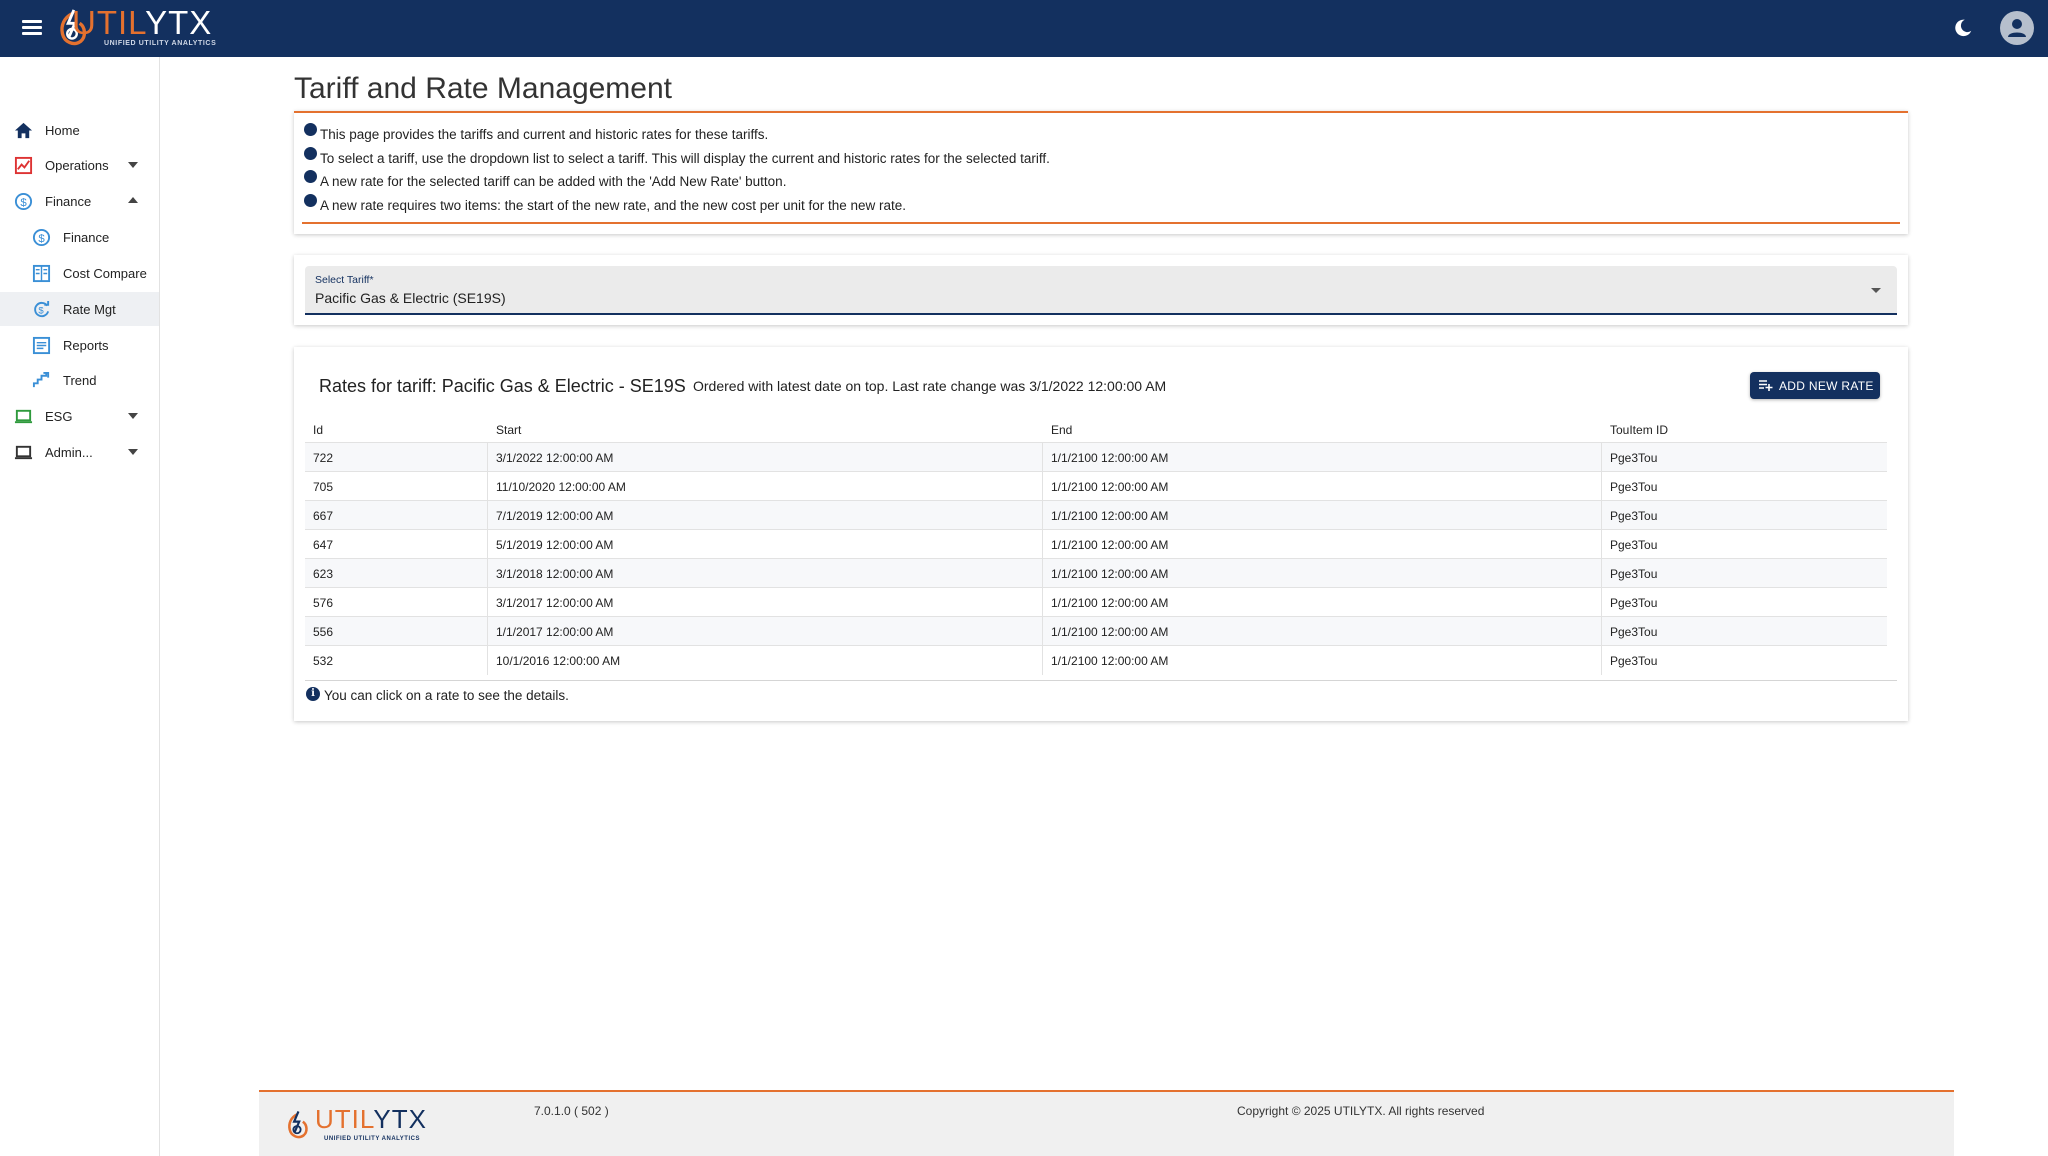 This screenshot has height=1156, width=2048. Describe the element at coordinates (79, 416) in the screenshot. I see `sidebar-item-esg: ESG` at that location.